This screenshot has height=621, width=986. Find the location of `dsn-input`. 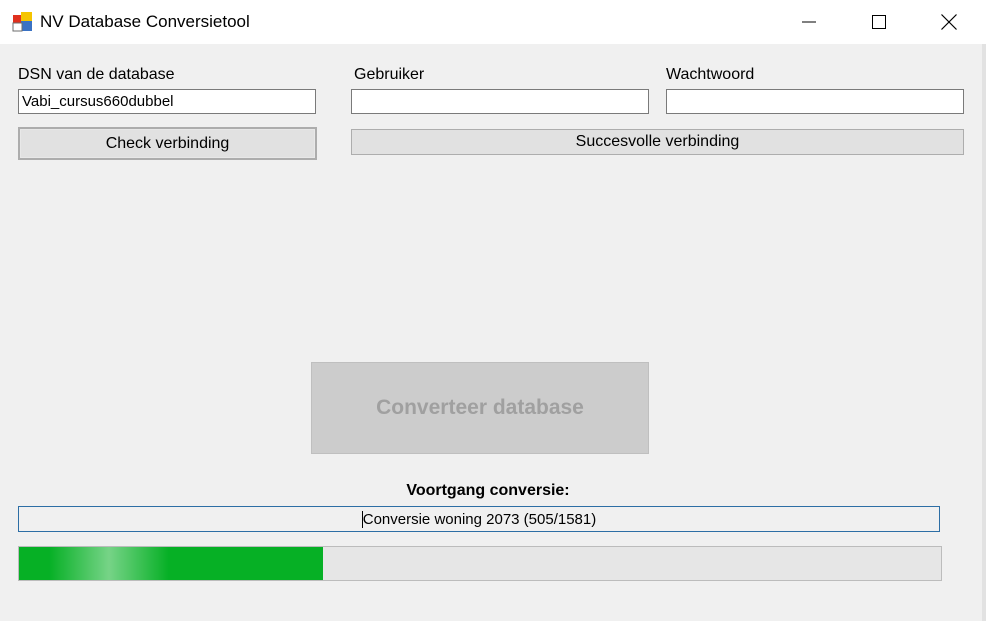

dsn-input is located at coordinates (167, 101).